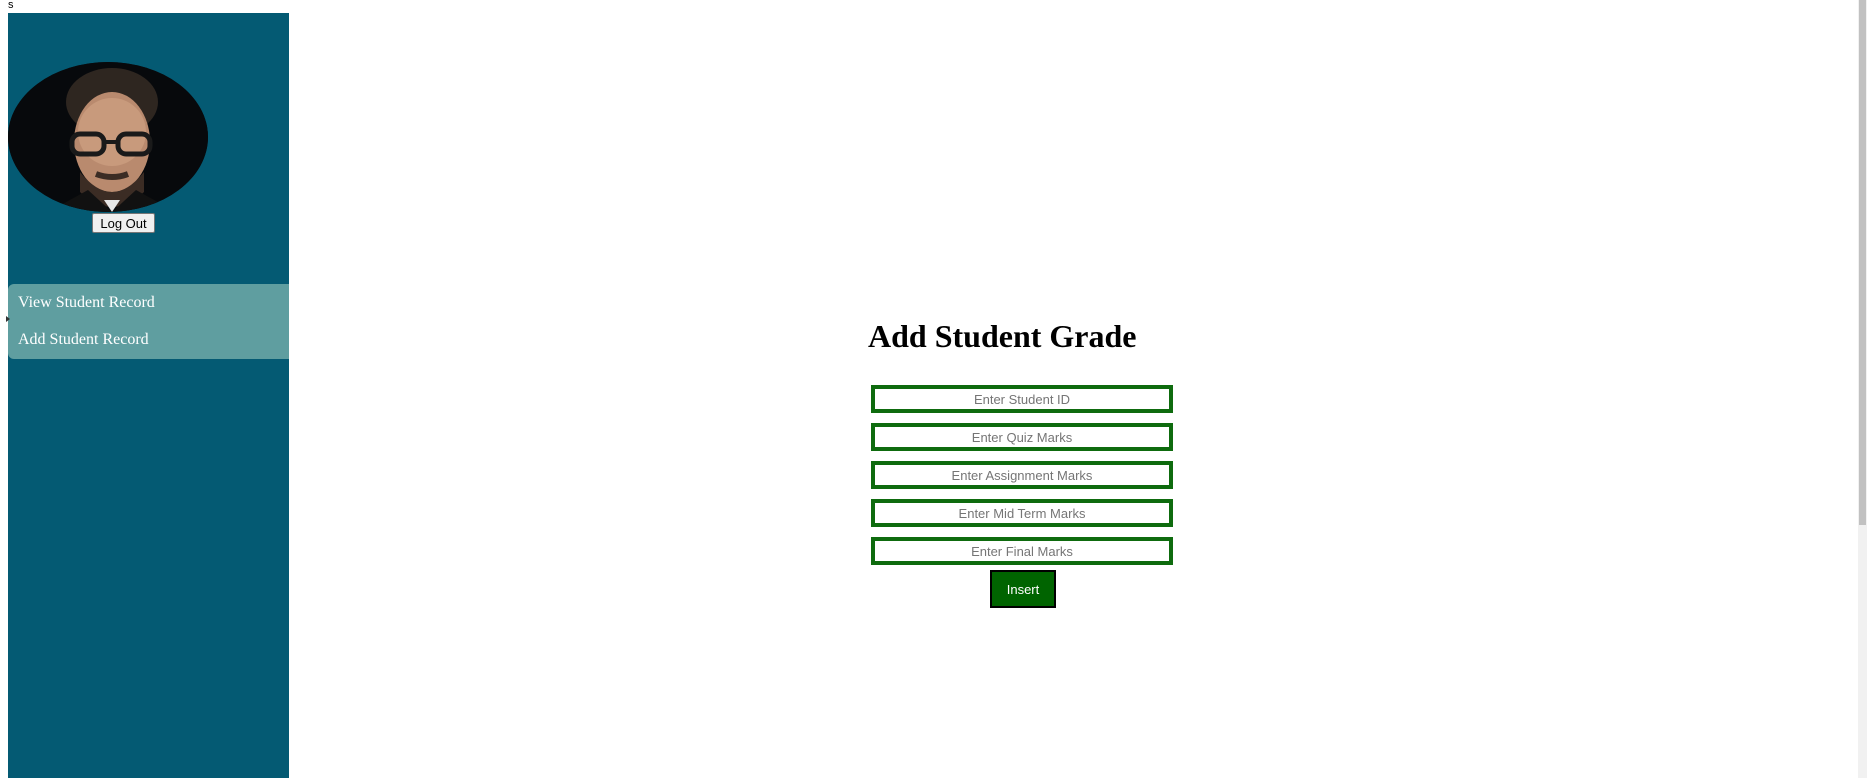  I want to click on stray-text: s, so click(11, 5).